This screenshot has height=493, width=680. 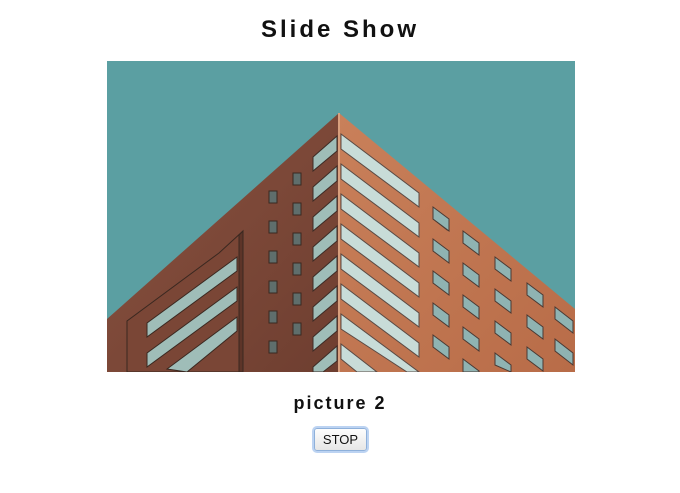 What do you see at coordinates (340, 439) in the screenshot?
I see `stop-button: STOP` at bounding box center [340, 439].